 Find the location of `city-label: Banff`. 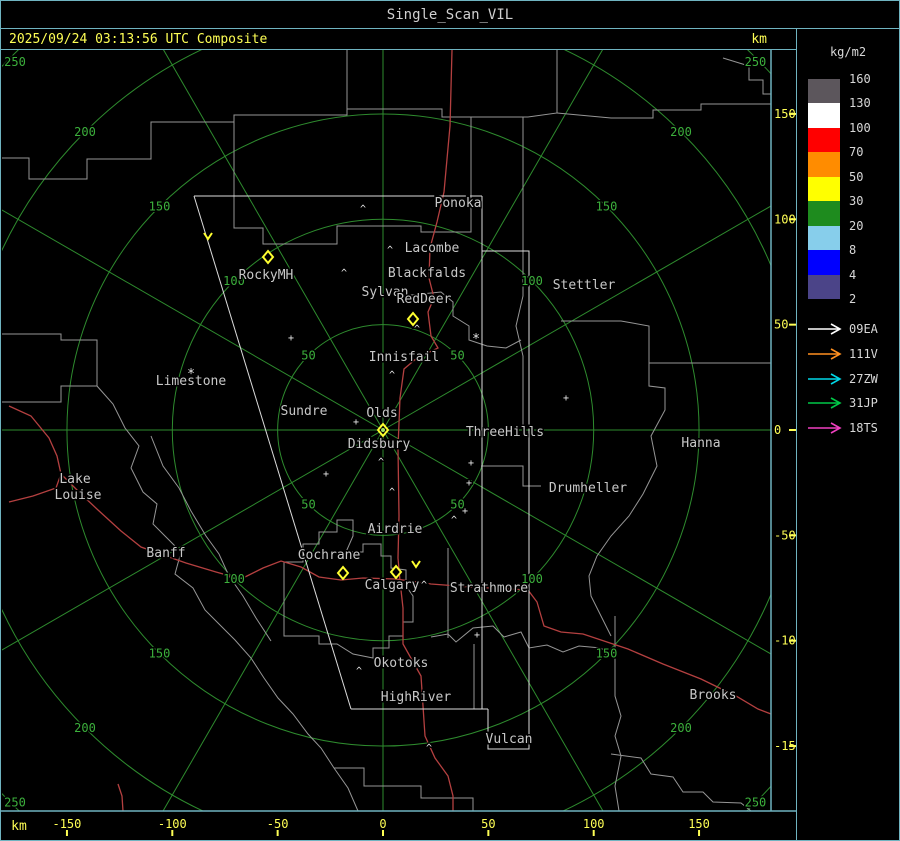

city-label: Banff is located at coordinates (165, 553).